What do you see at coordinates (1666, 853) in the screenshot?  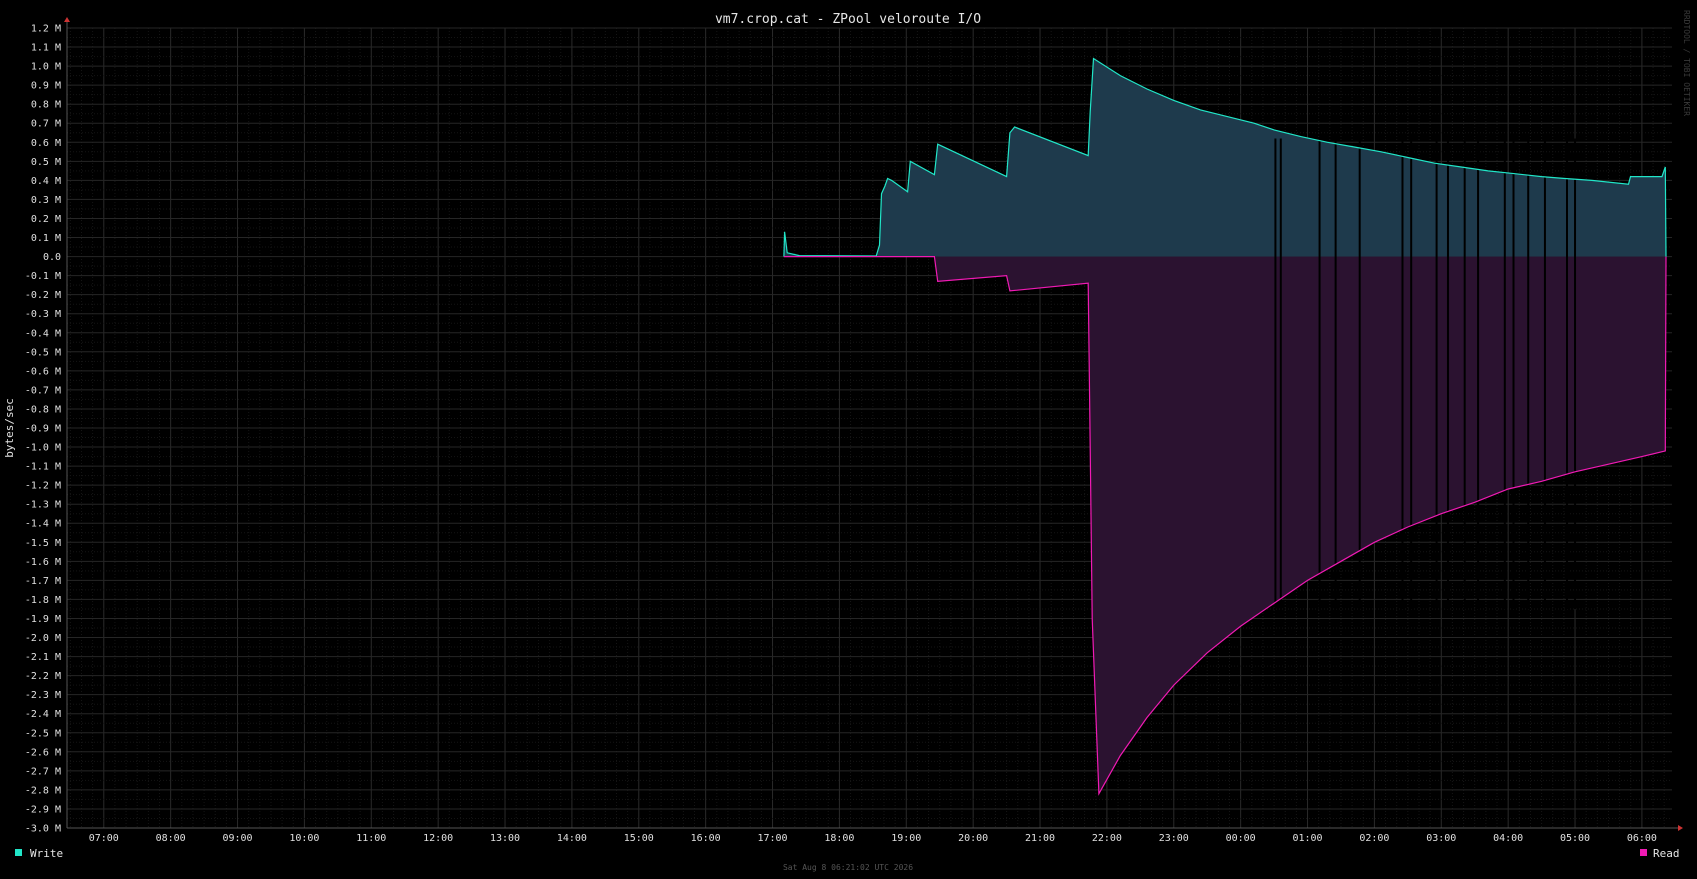 I see `legend-label-read: Read` at bounding box center [1666, 853].